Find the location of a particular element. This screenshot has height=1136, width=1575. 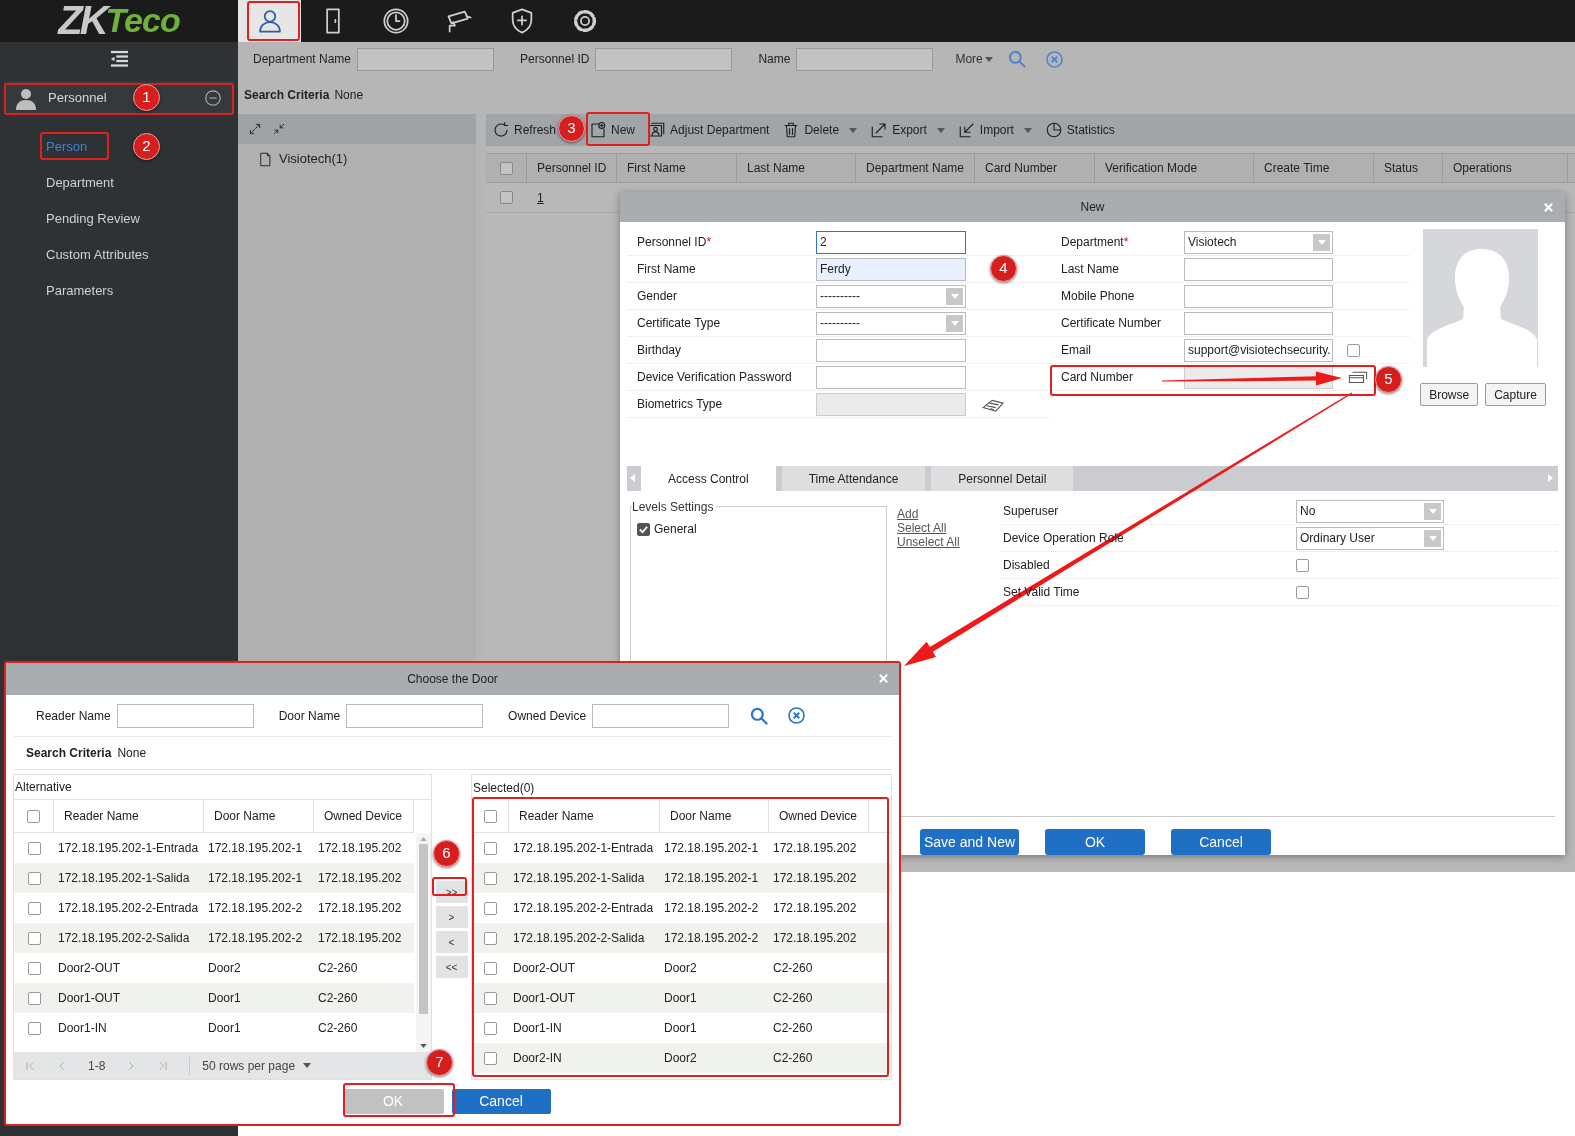

search-icon is located at coordinates (759, 715).